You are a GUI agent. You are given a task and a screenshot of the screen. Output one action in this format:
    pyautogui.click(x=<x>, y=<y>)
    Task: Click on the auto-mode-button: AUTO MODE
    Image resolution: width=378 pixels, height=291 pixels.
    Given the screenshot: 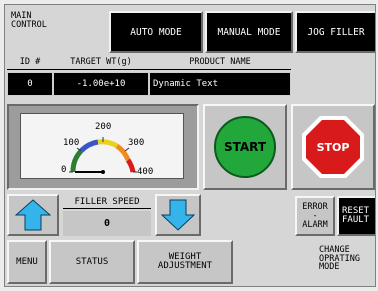 What is the action you would take?
    pyautogui.click(x=156, y=32)
    